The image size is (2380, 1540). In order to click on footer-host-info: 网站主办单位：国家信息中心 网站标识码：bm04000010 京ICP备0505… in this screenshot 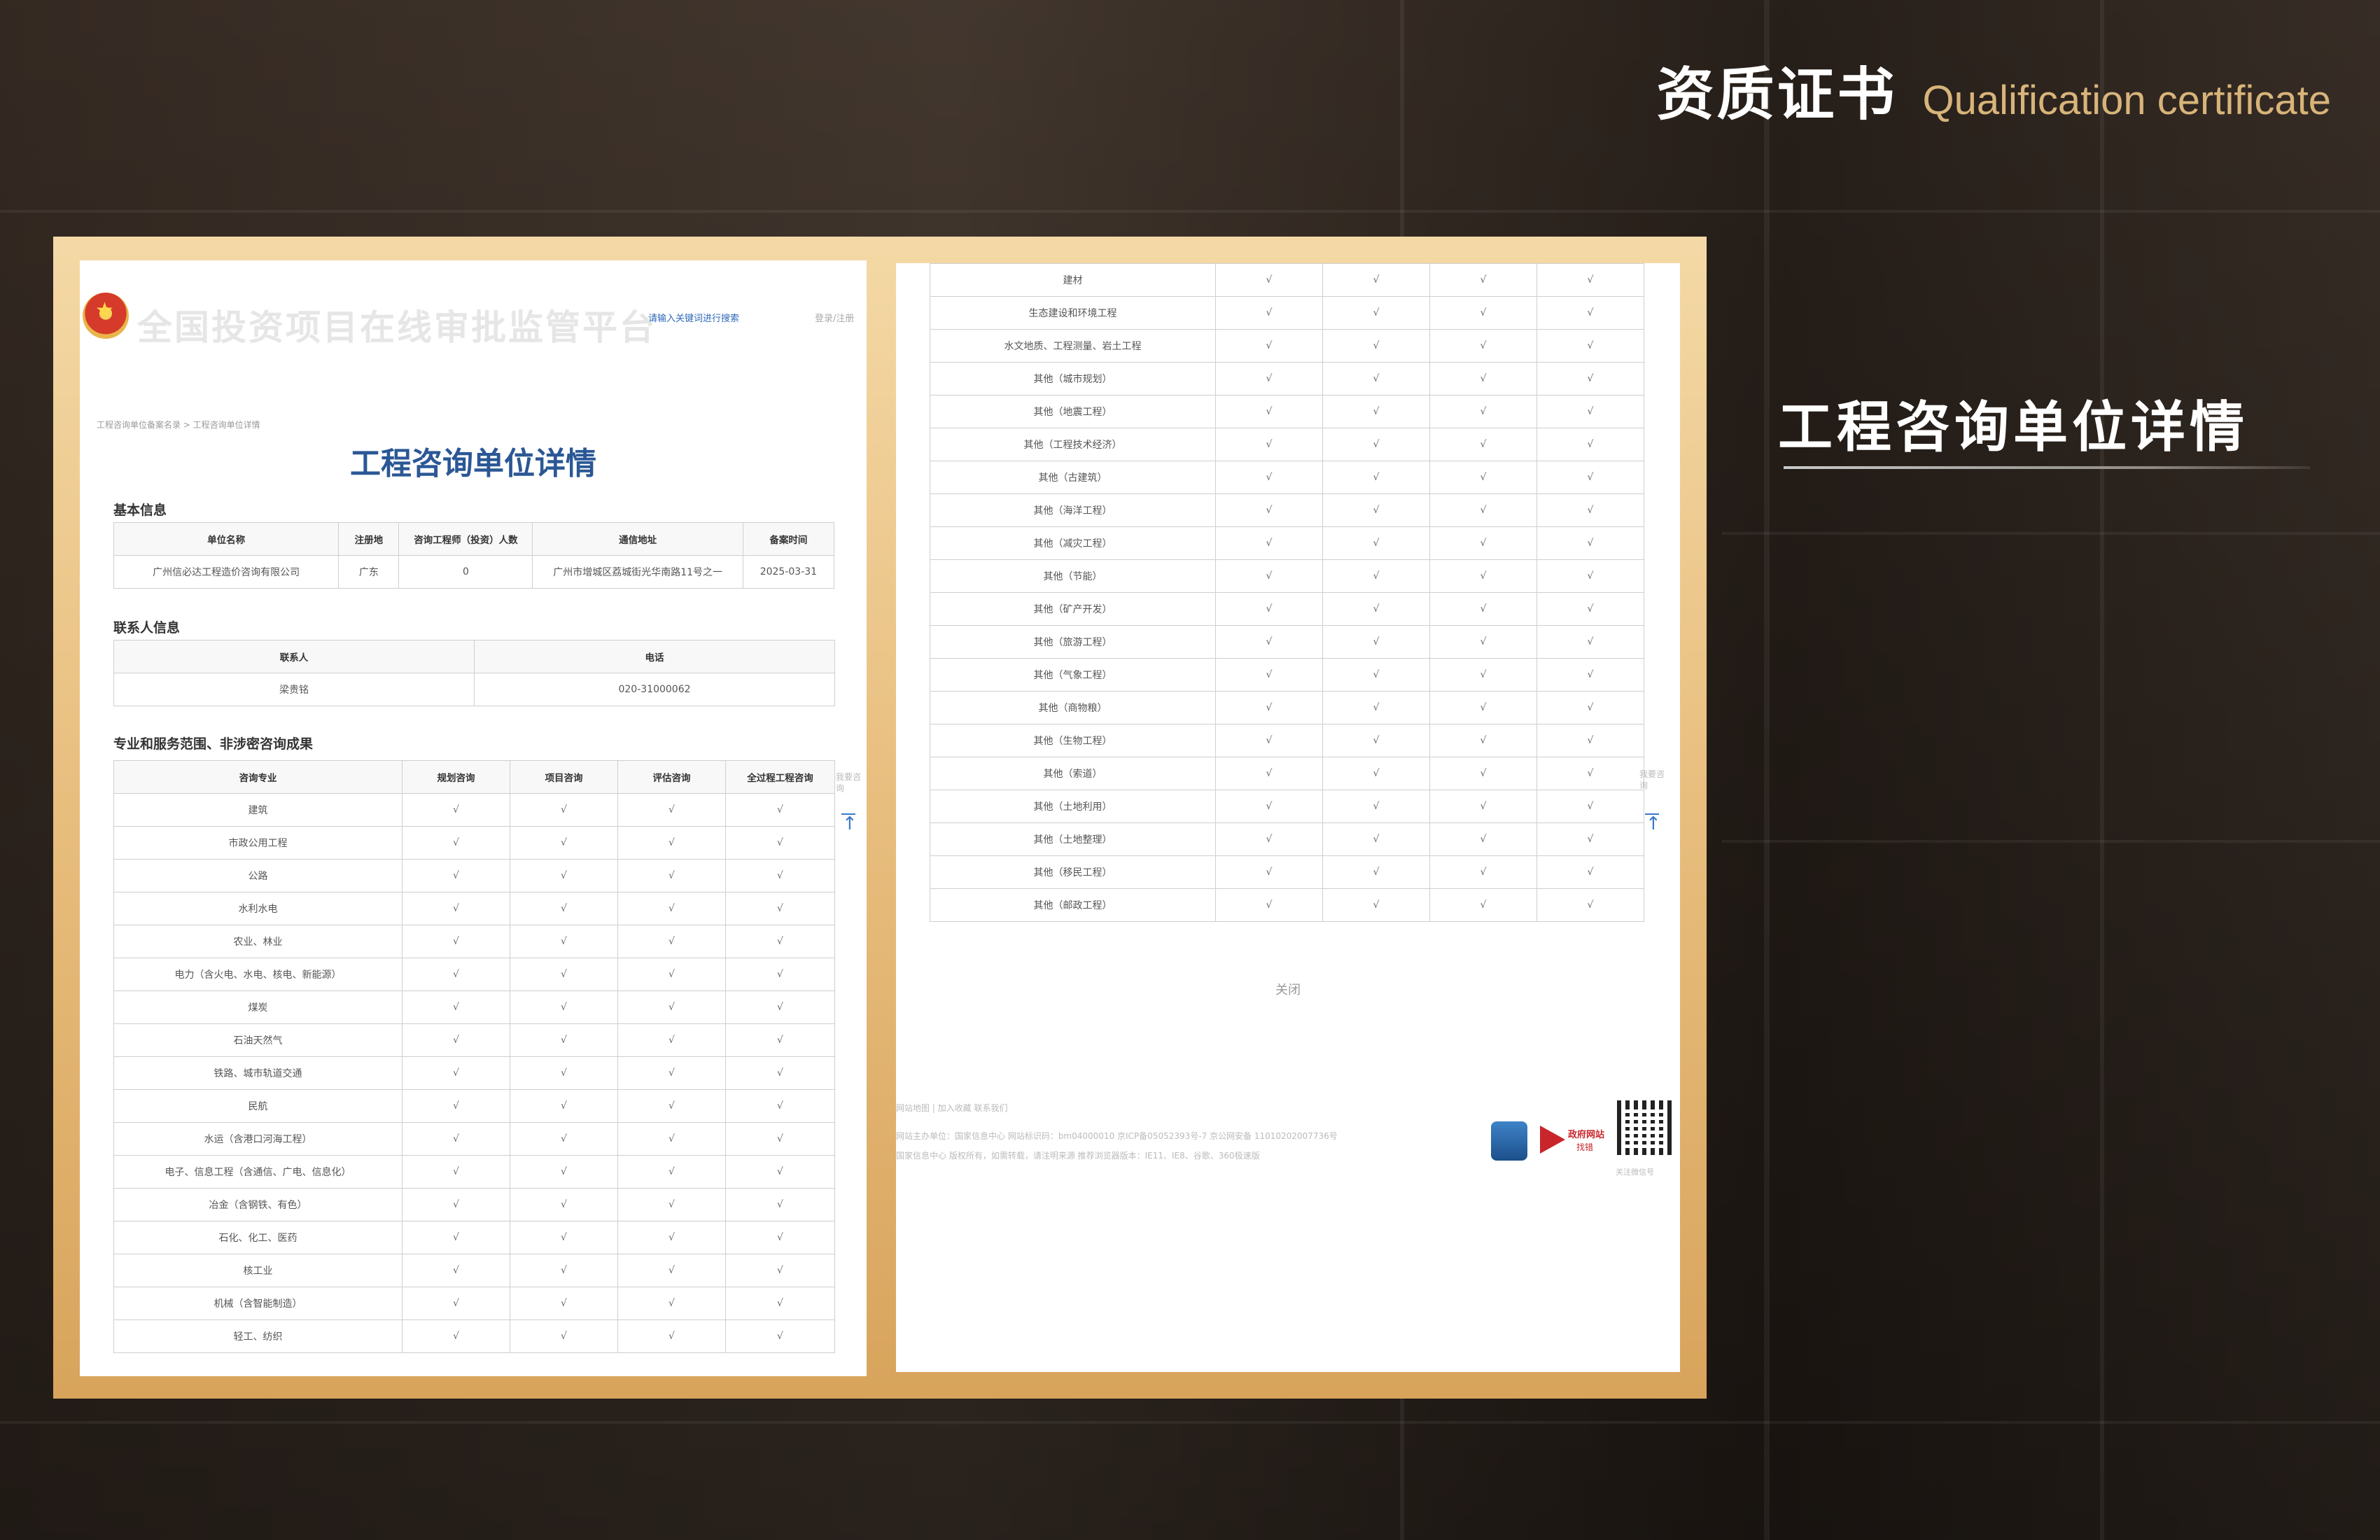, I will do `click(1117, 1136)`.